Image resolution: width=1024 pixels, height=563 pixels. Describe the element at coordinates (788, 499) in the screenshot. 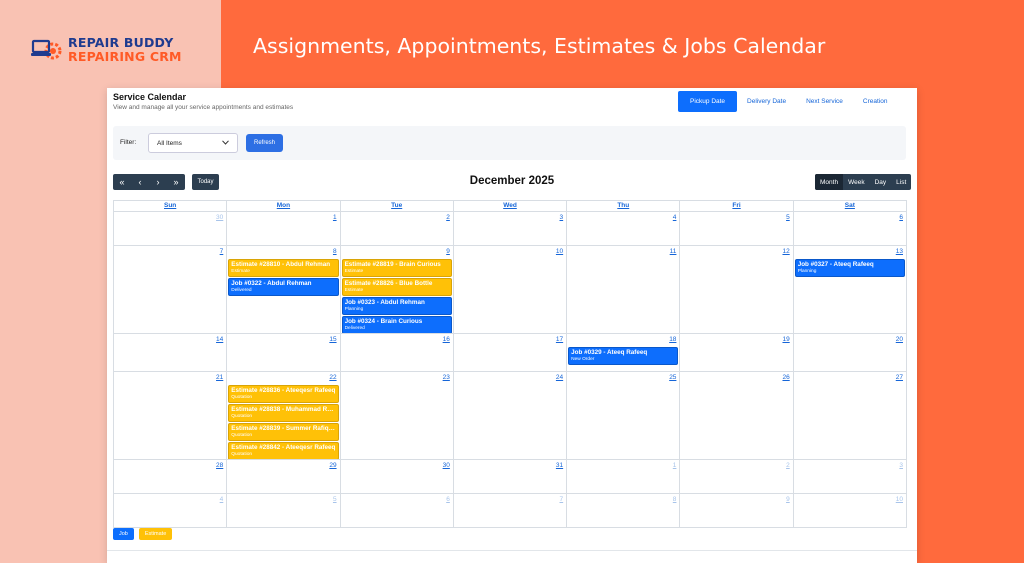

I see `day-number: 9` at that location.